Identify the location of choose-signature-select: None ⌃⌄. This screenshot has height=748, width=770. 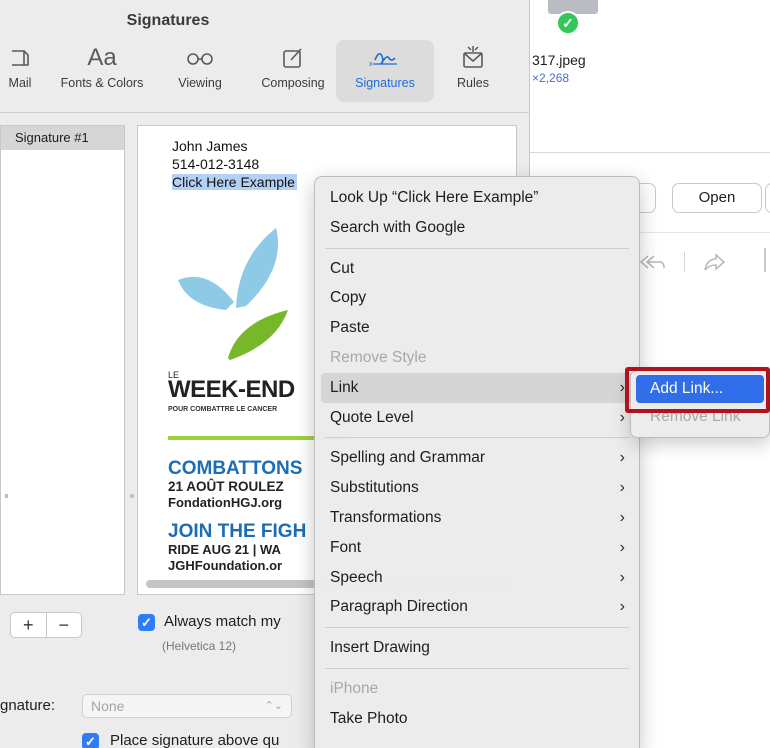
(187, 706).